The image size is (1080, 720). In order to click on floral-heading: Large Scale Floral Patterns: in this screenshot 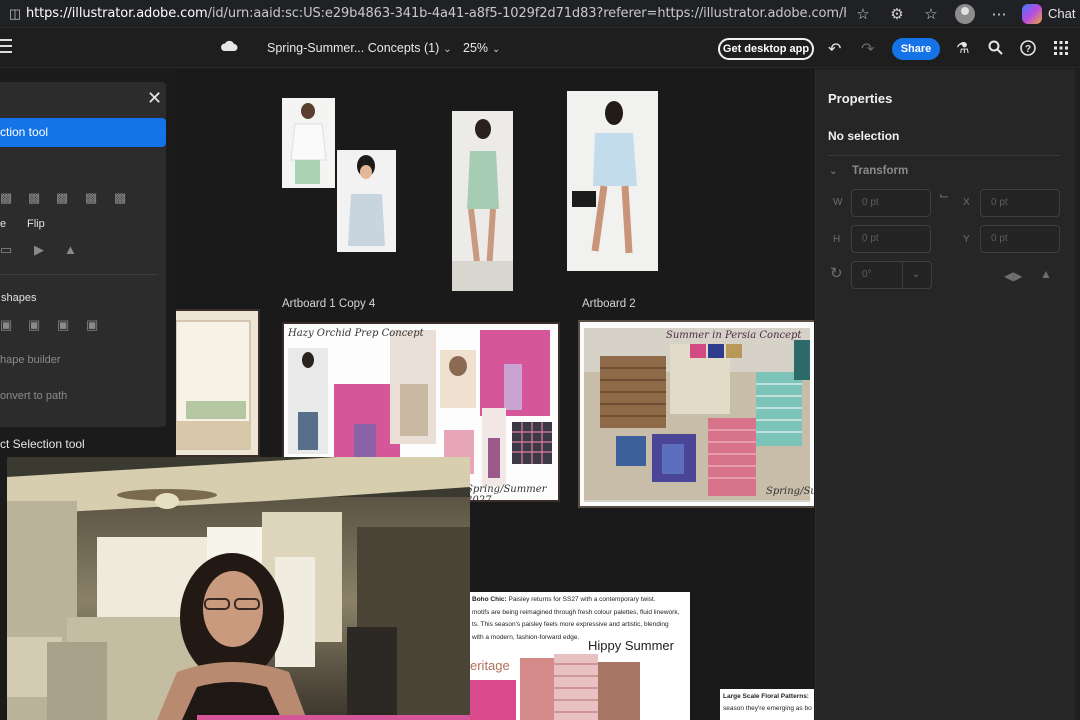, I will do `click(766, 696)`.